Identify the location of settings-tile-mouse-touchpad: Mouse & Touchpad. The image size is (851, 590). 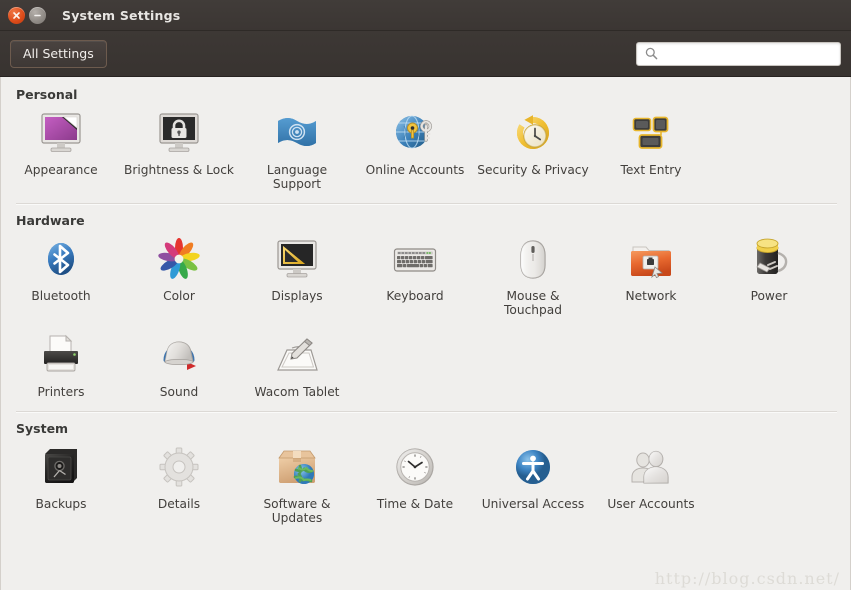
(533, 277).